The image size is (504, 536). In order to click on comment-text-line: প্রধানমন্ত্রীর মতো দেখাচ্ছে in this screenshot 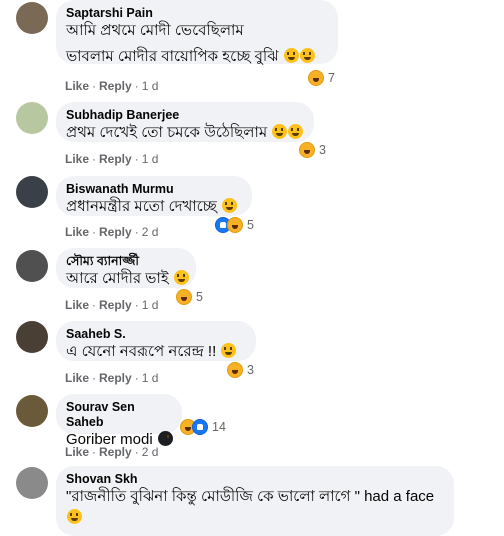, I will do `click(154, 207)`.